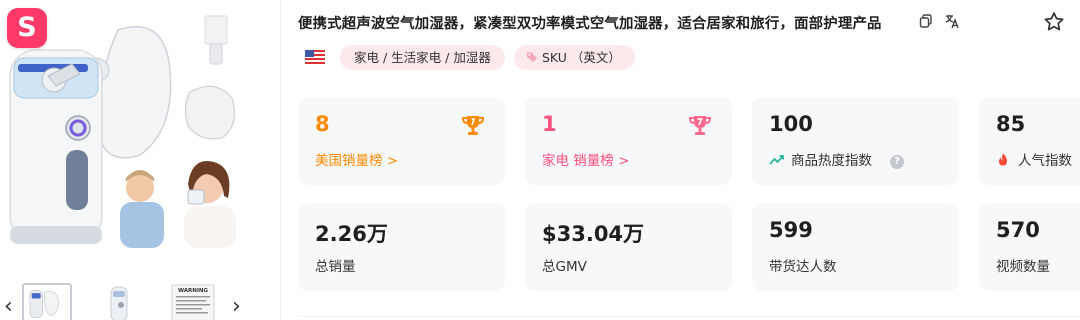 This screenshot has width=1080, height=320. I want to click on us-flag-icon, so click(315, 57).